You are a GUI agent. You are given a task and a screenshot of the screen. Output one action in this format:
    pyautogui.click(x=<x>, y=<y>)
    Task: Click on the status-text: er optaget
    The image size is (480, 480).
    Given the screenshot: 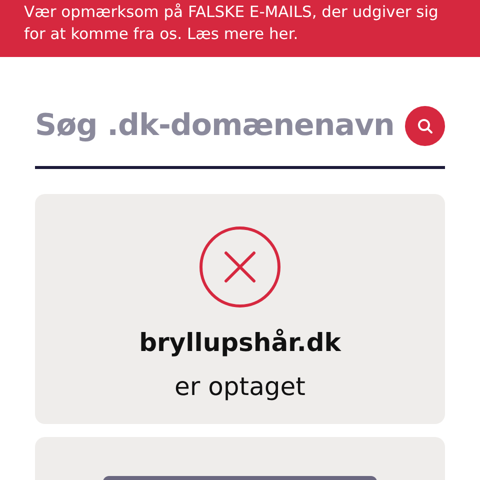 What is the action you would take?
    pyautogui.click(x=240, y=386)
    